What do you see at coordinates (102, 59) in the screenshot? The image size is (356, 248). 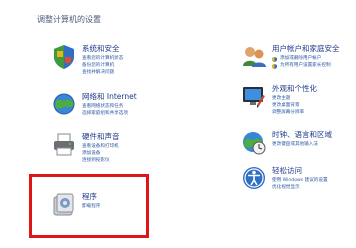 I see `category-link: 查看您的计算机状态` at bounding box center [102, 59].